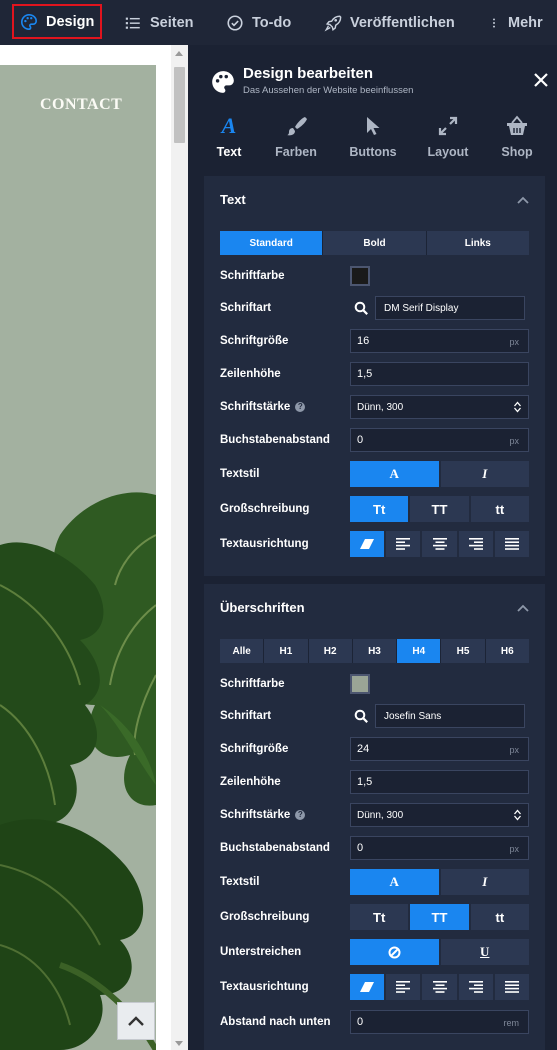  What do you see at coordinates (275, 1022) in the screenshot?
I see `heading-spacing-below-label: Abstand nach unten` at bounding box center [275, 1022].